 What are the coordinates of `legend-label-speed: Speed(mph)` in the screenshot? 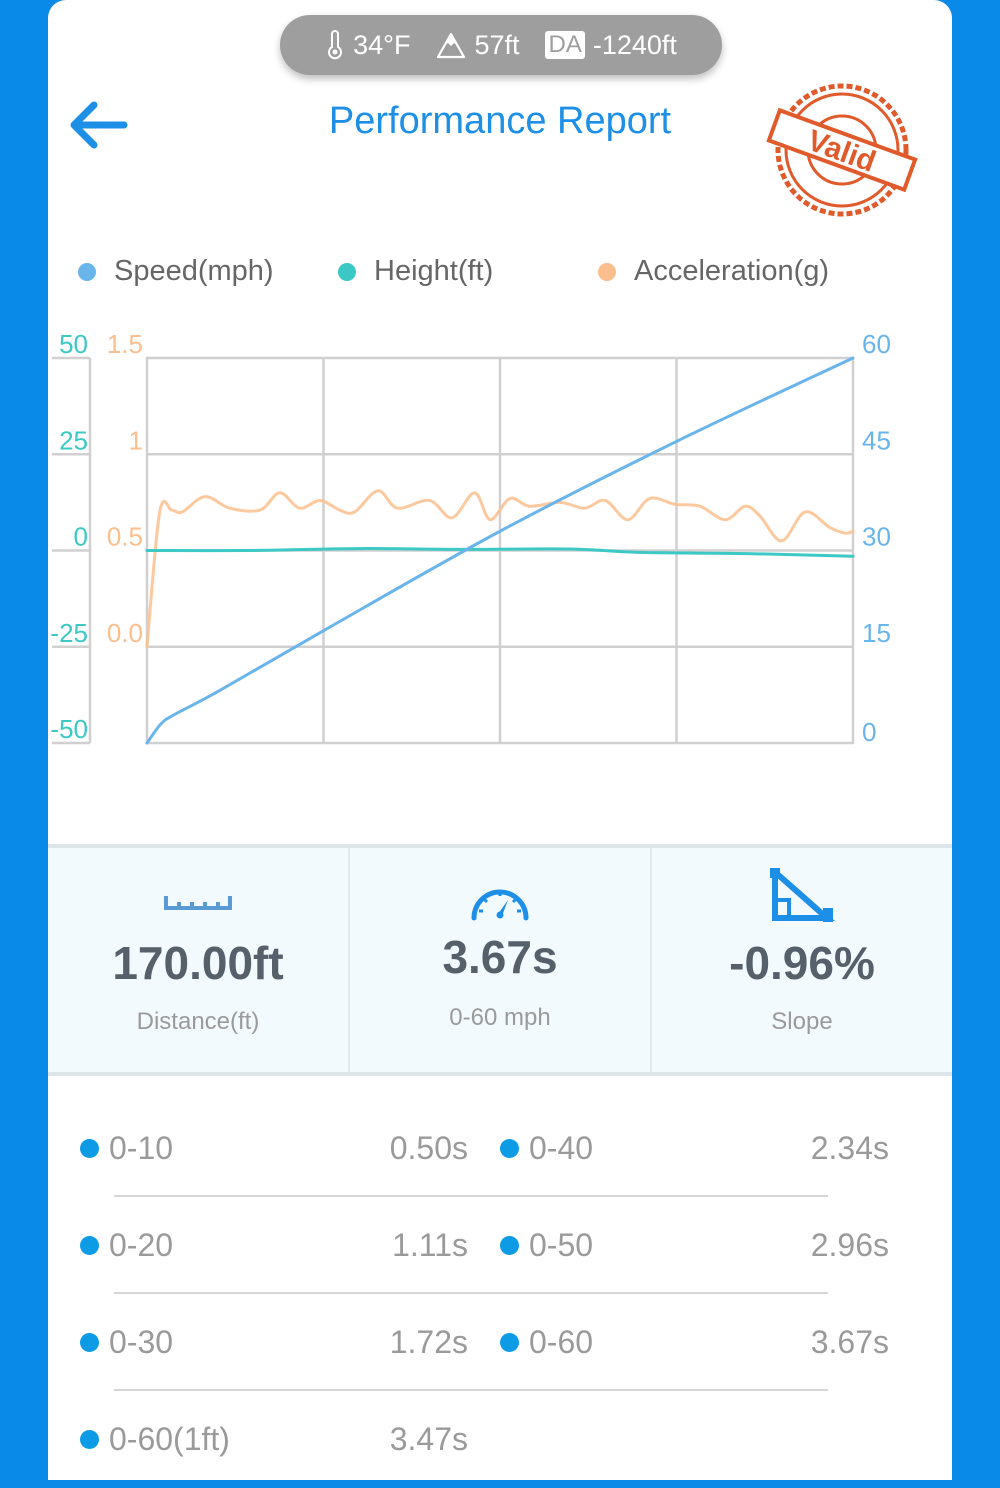 It's located at (194, 271).